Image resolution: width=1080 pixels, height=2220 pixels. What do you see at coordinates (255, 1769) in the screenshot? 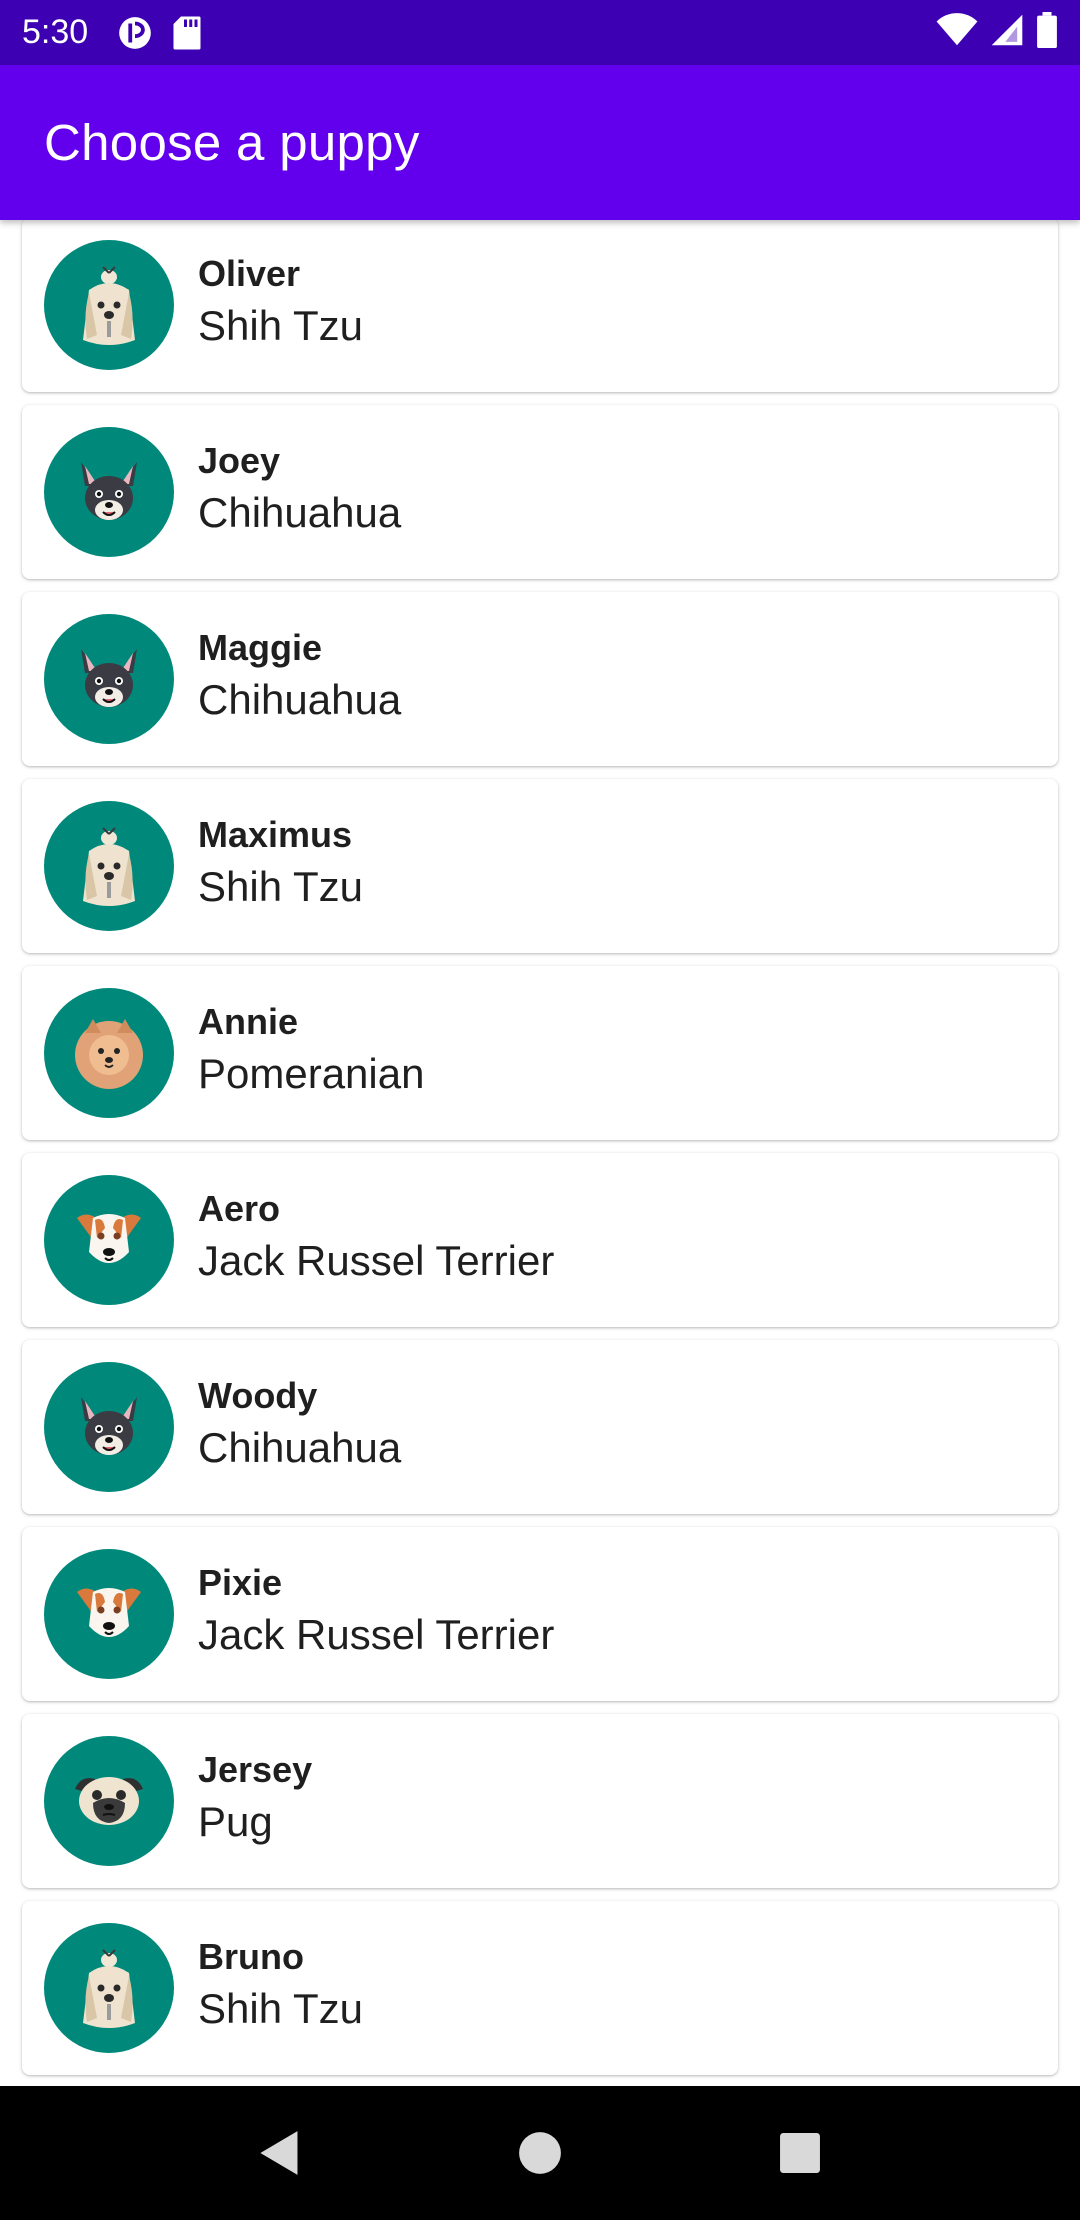
I see `puppy-name: Jersey` at bounding box center [255, 1769].